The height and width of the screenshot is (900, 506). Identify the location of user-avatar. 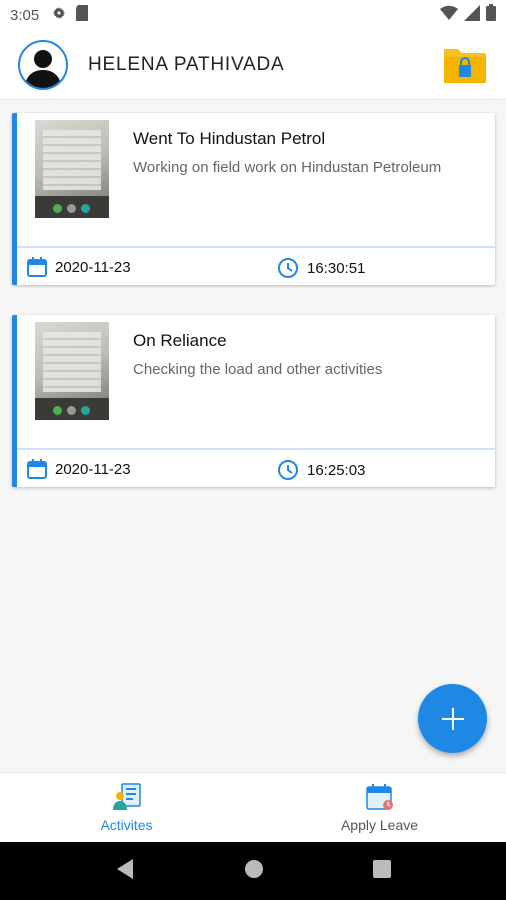
(43, 64).